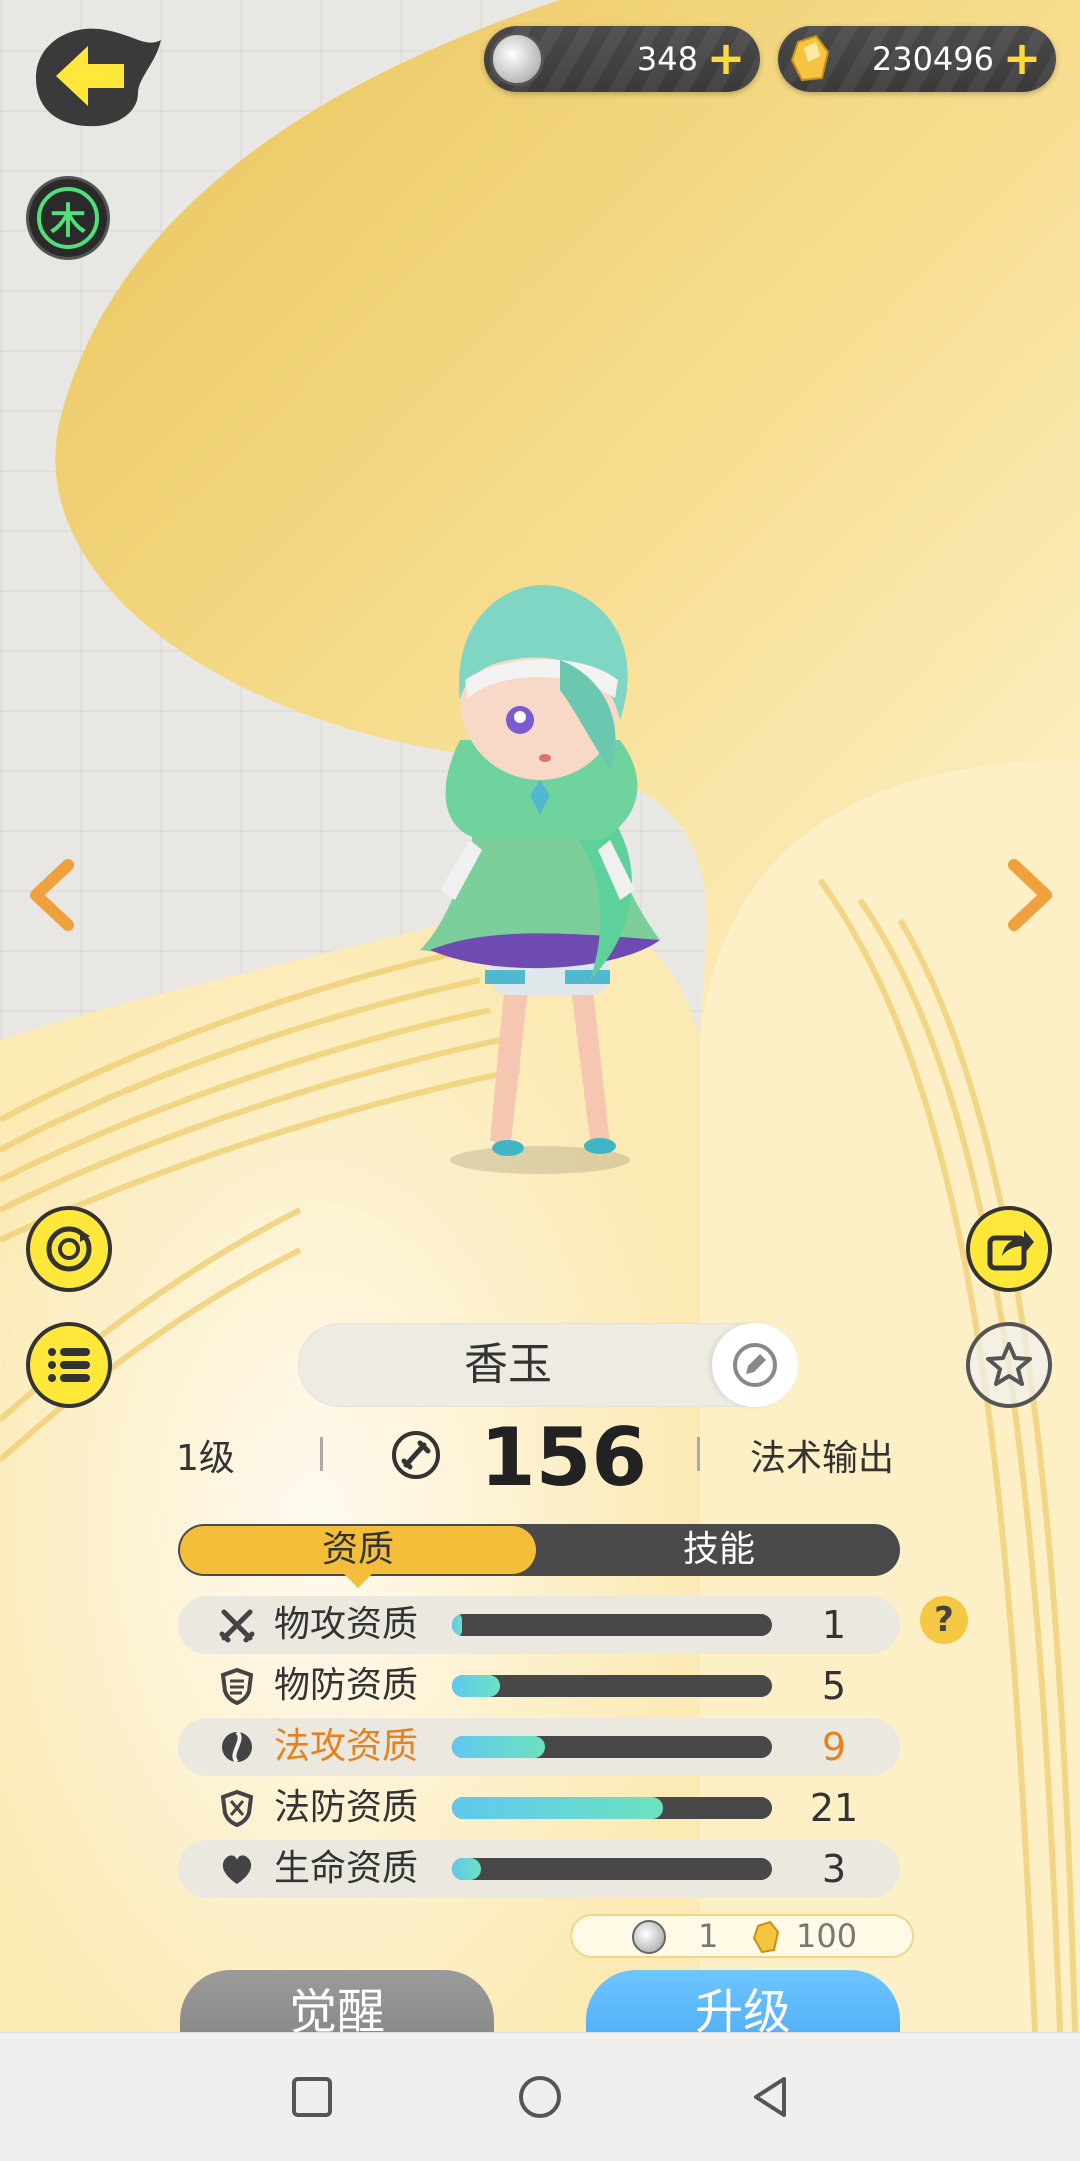 Image resolution: width=1080 pixels, height=2161 pixels. What do you see at coordinates (358, 1581) in the screenshot?
I see `tab-indicator` at bounding box center [358, 1581].